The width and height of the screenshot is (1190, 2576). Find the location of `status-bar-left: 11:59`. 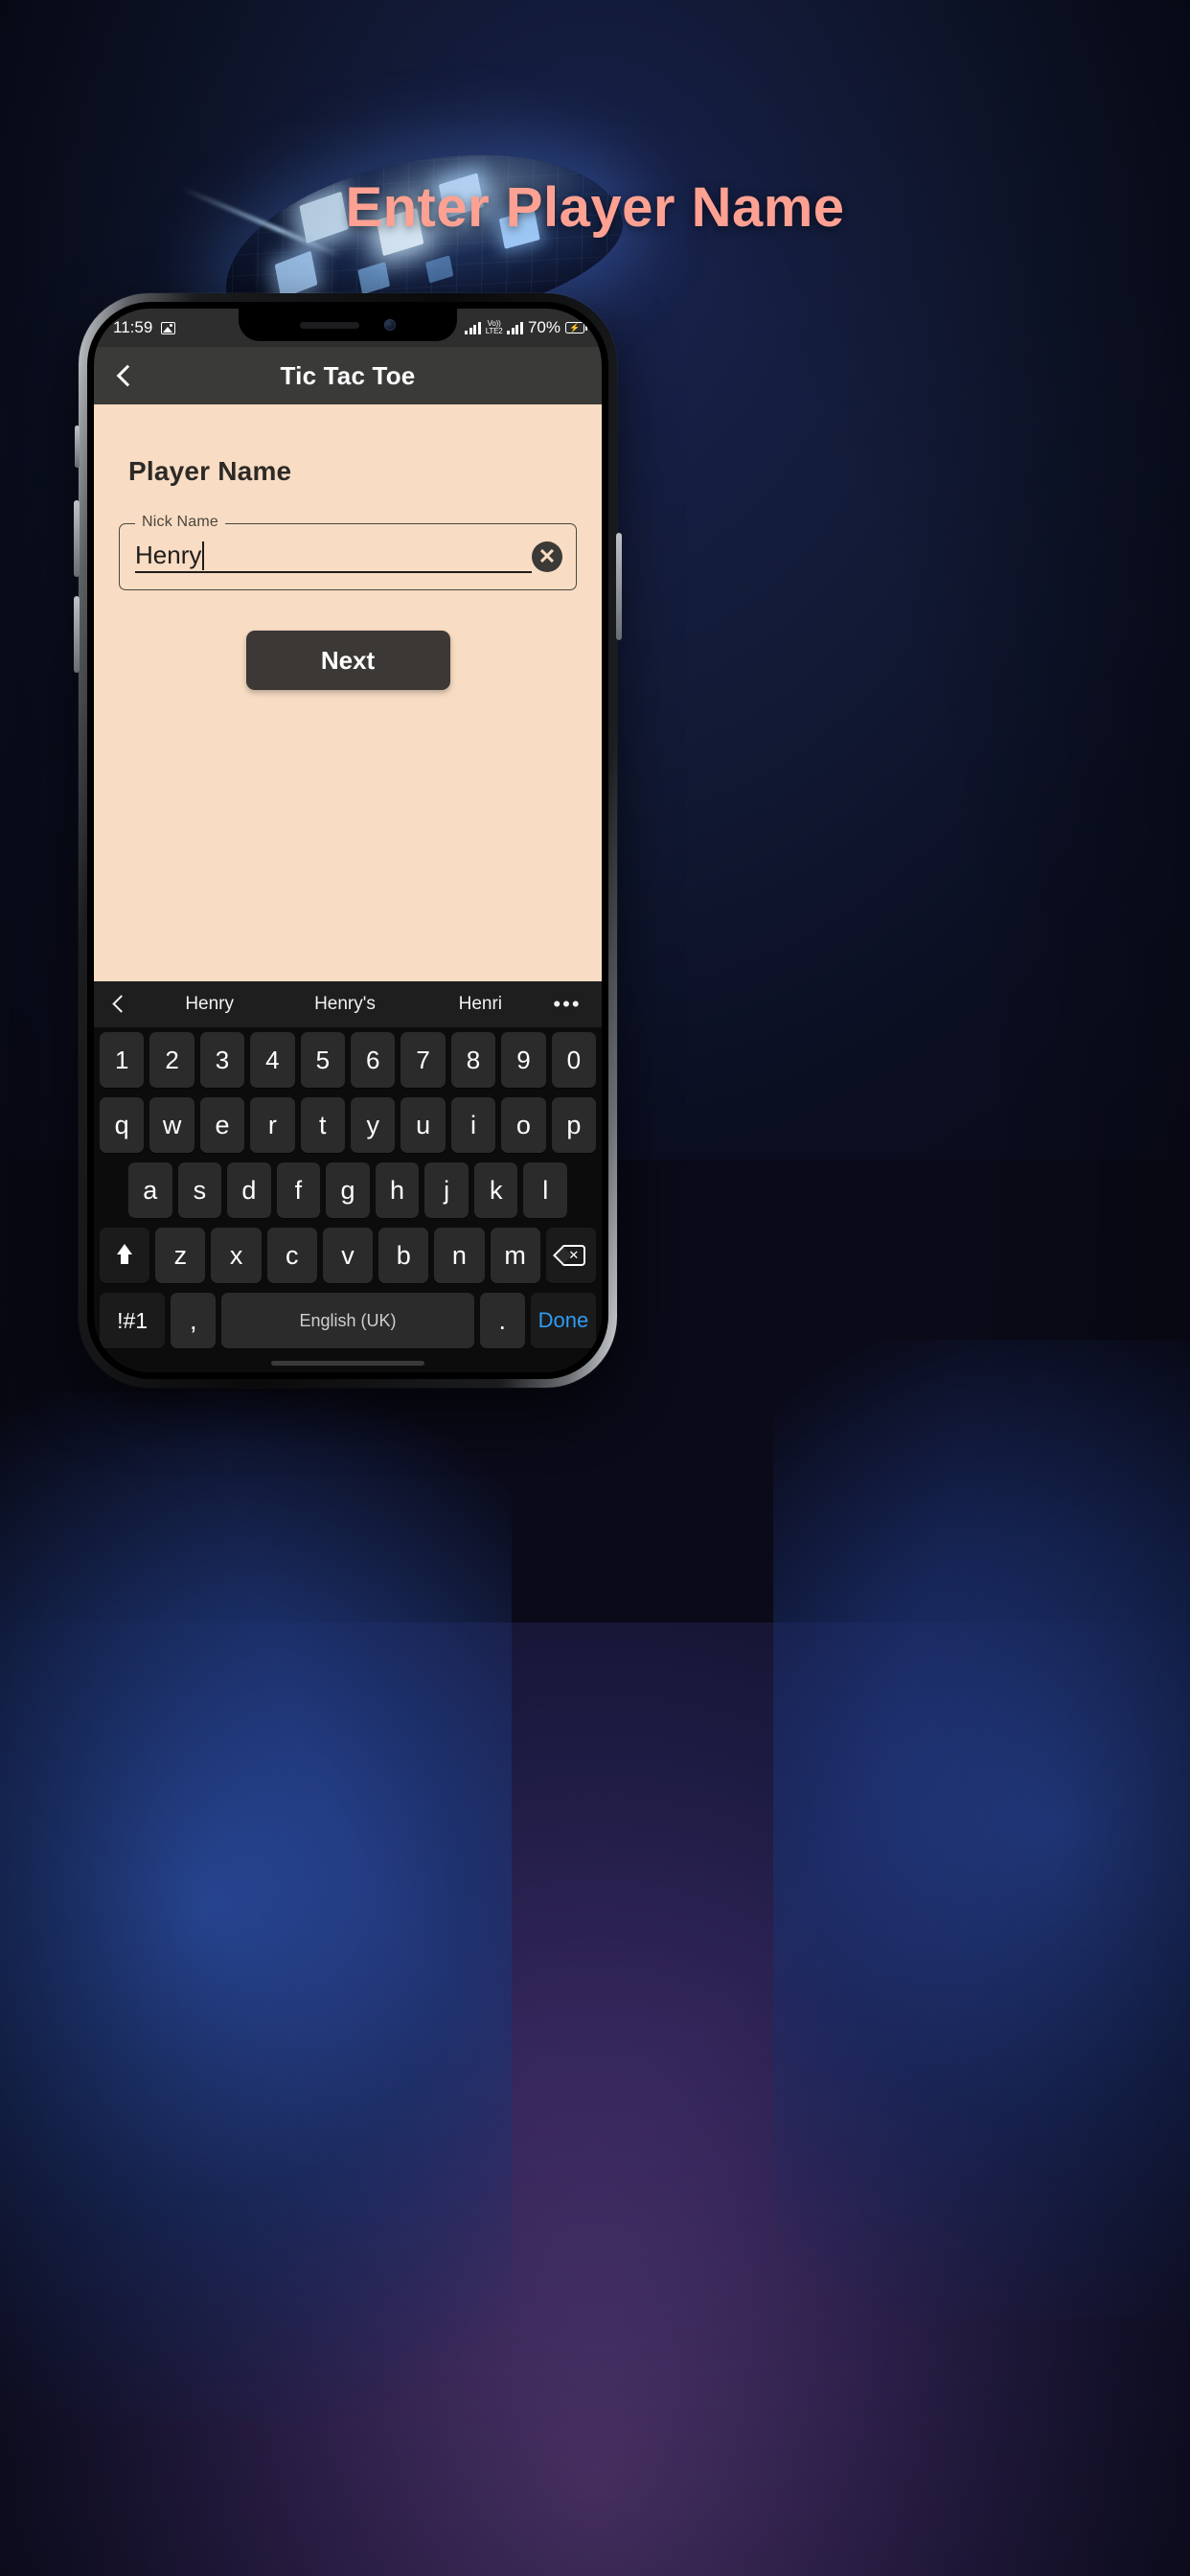

status-bar-left: 11:59 is located at coordinates (144, 327).